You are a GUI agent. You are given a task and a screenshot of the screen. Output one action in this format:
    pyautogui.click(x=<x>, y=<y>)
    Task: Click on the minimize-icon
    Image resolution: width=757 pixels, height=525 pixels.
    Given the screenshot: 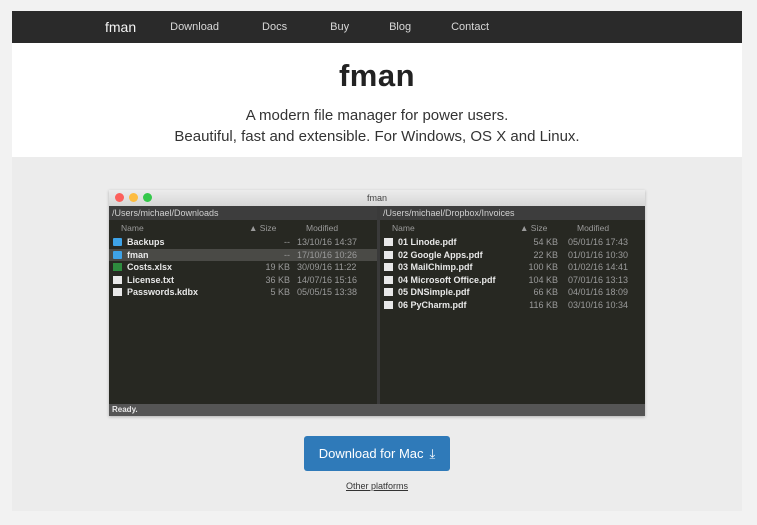 What is the action you would take?
    pyautogui.click(x=133, y=197)
    